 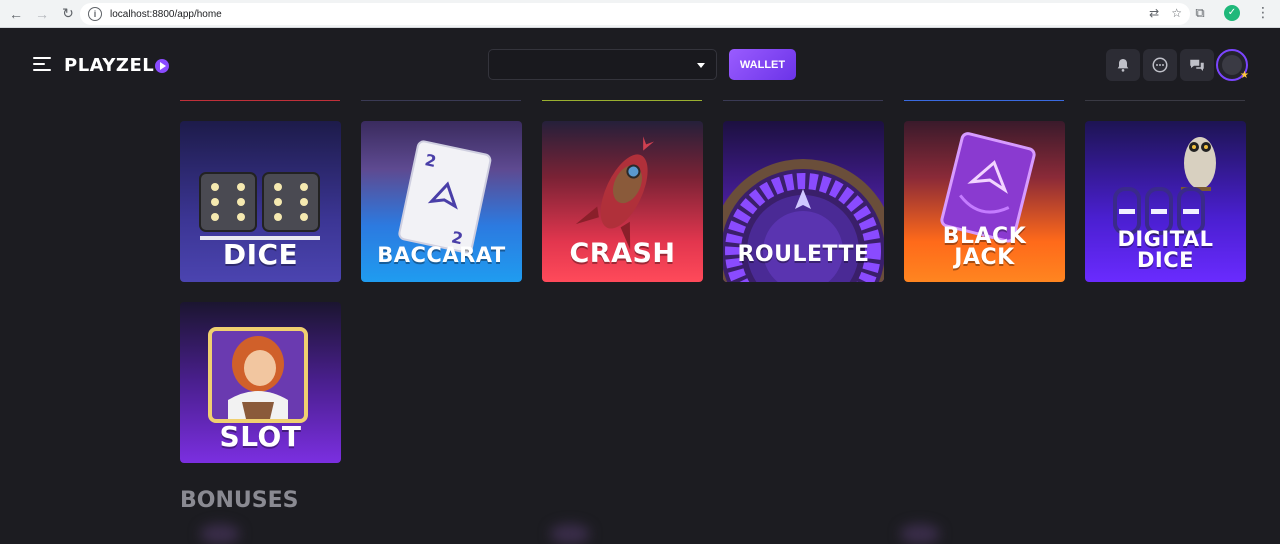 I want to click on game-card-crash: CRASH, so click(x=622, y=201).